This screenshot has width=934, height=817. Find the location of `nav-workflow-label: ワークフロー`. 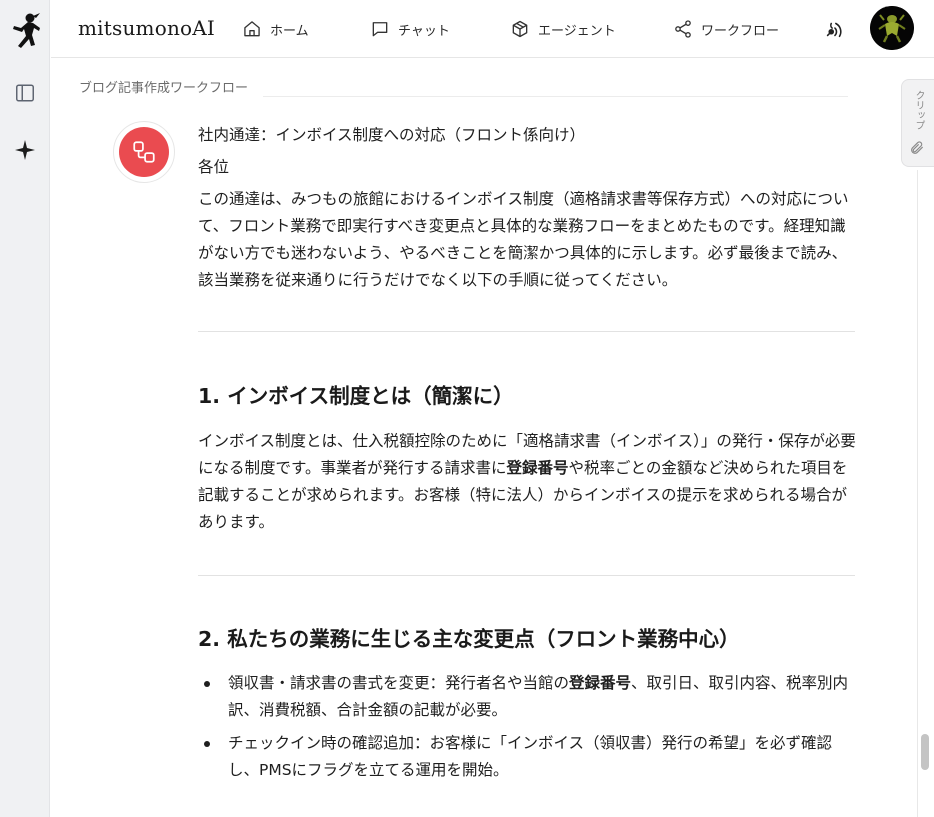

nav-workflow-label: ワークフロー is located at coordinates (740, 31).